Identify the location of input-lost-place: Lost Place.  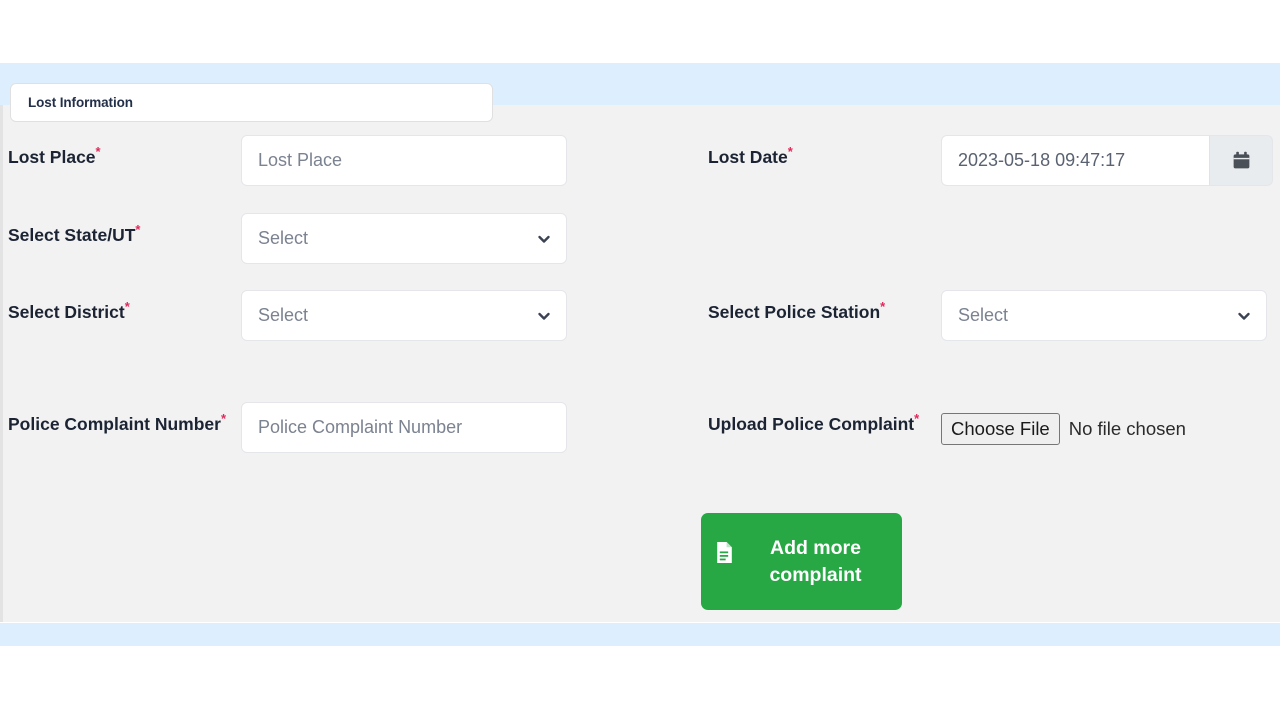
(404, 160).